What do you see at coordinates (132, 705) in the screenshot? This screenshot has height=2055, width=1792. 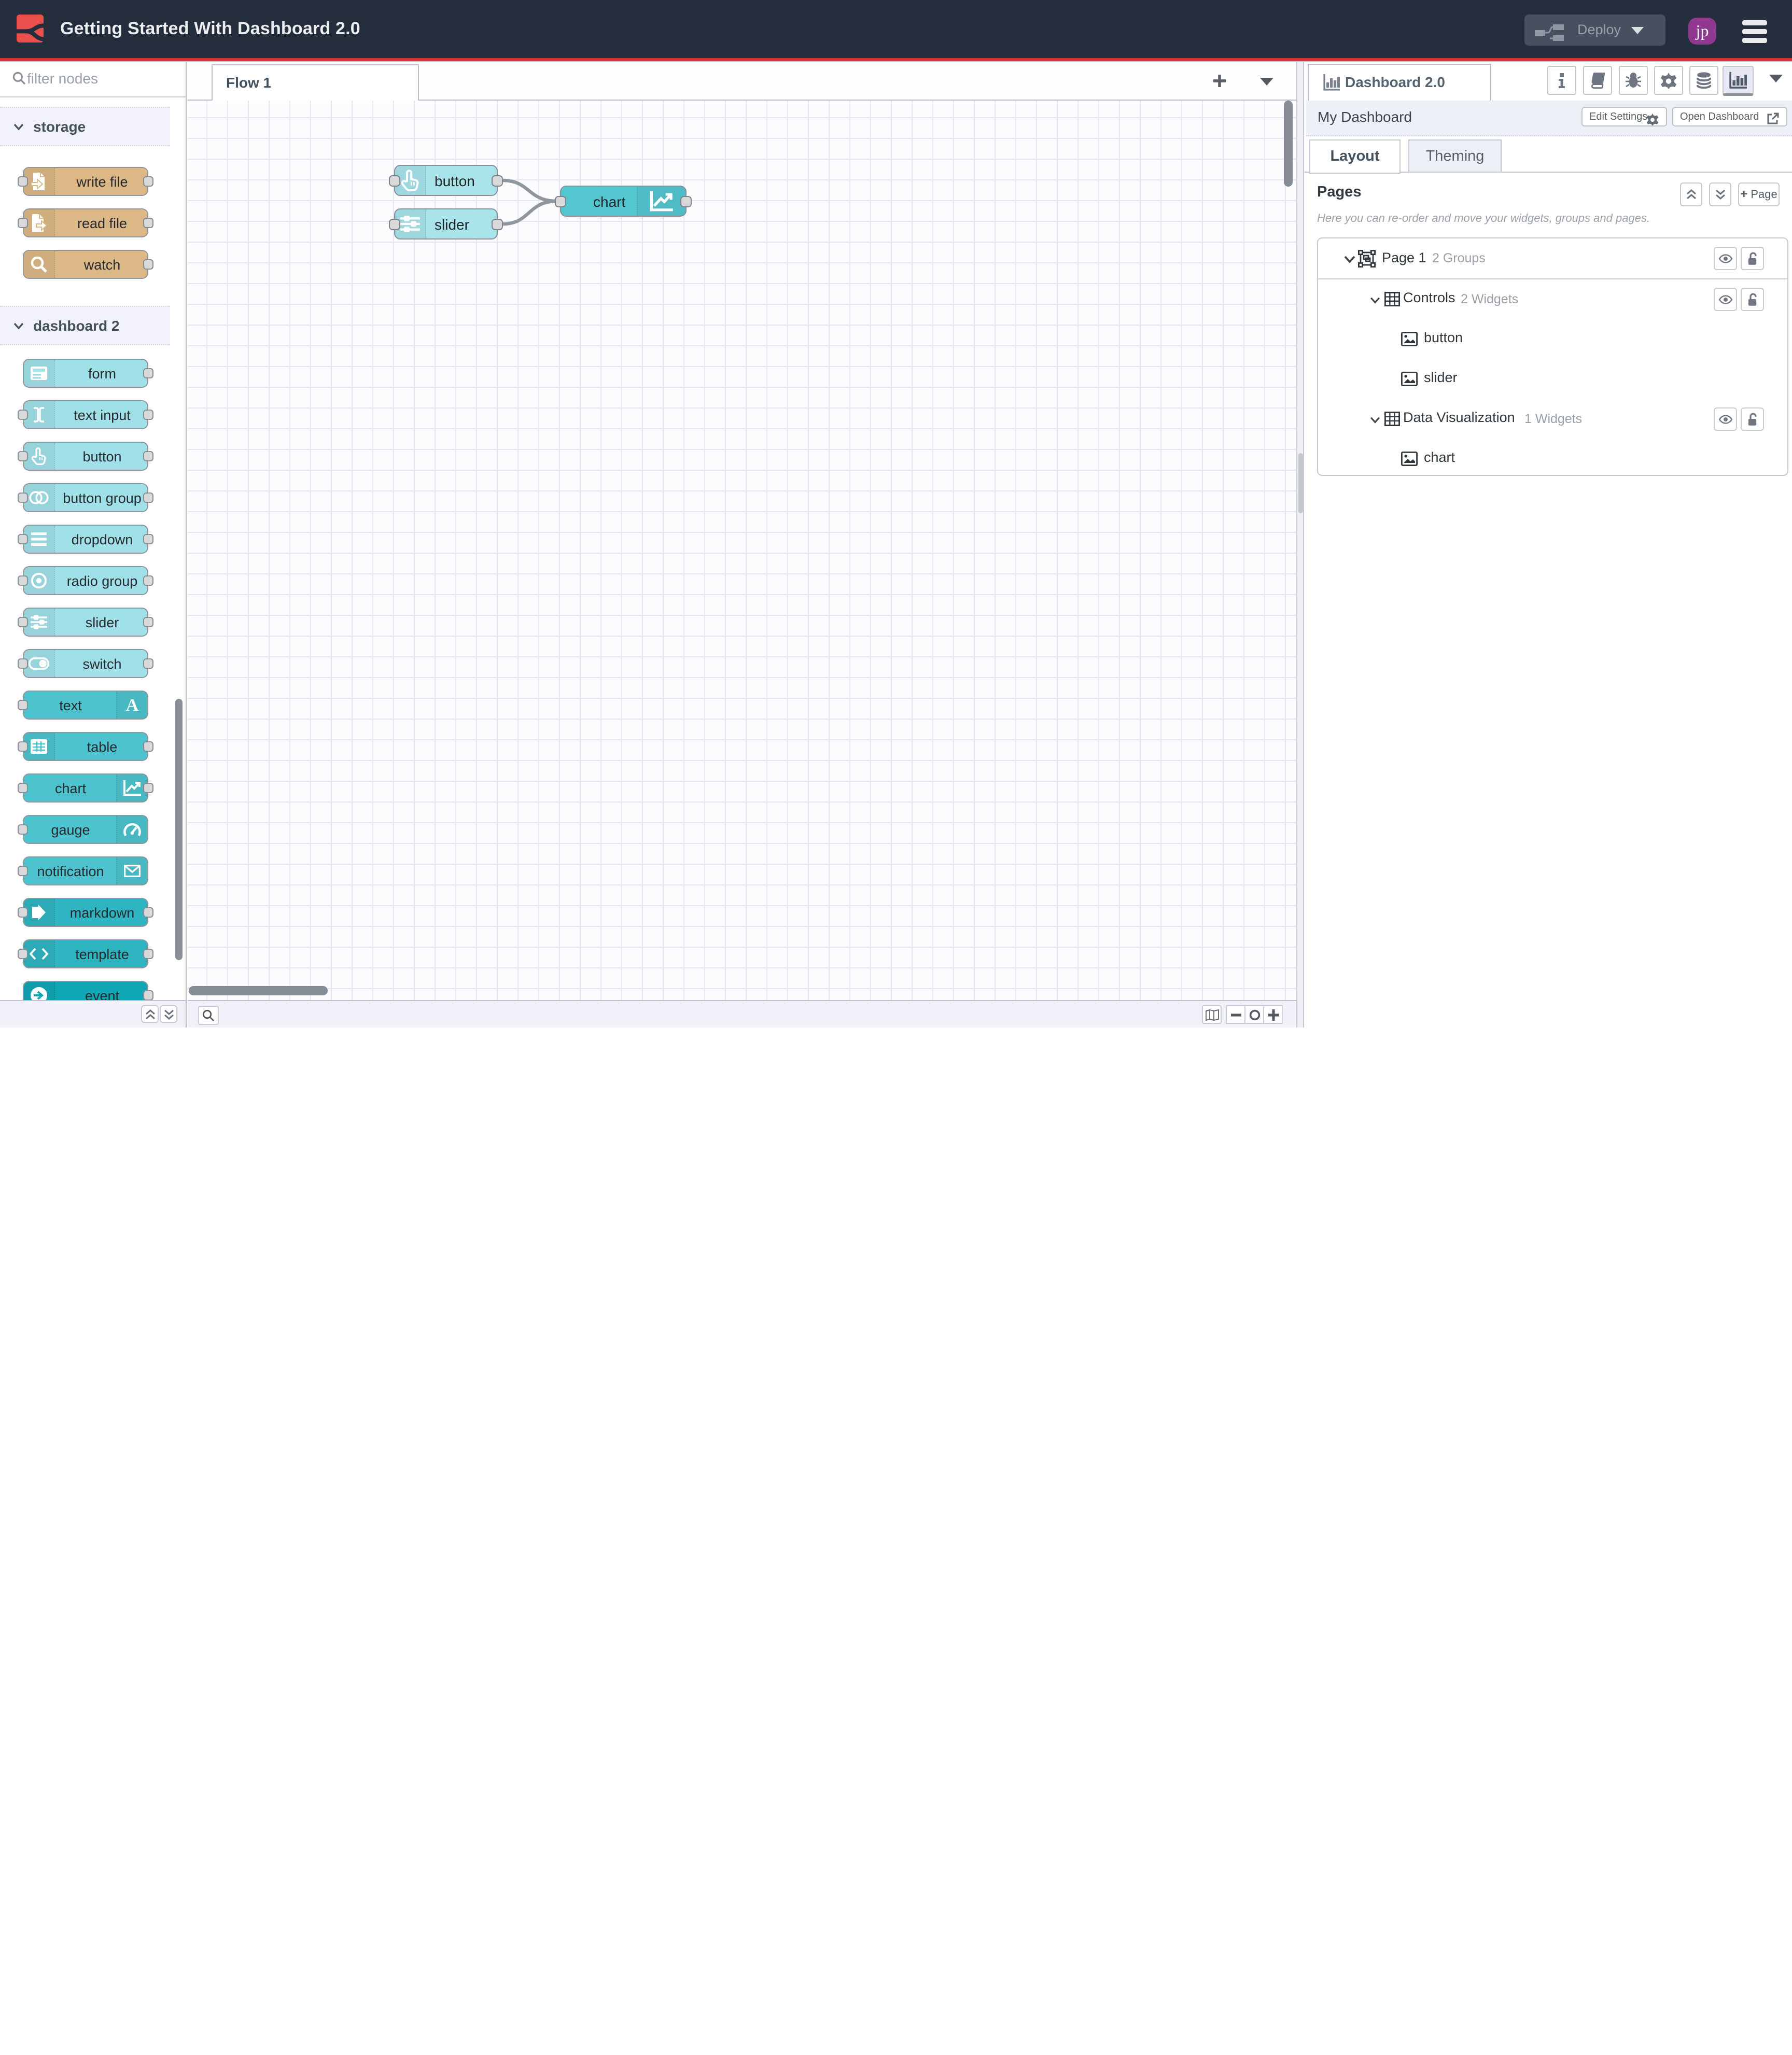 I see `svg-text: A` at bounding box center [132, 705].